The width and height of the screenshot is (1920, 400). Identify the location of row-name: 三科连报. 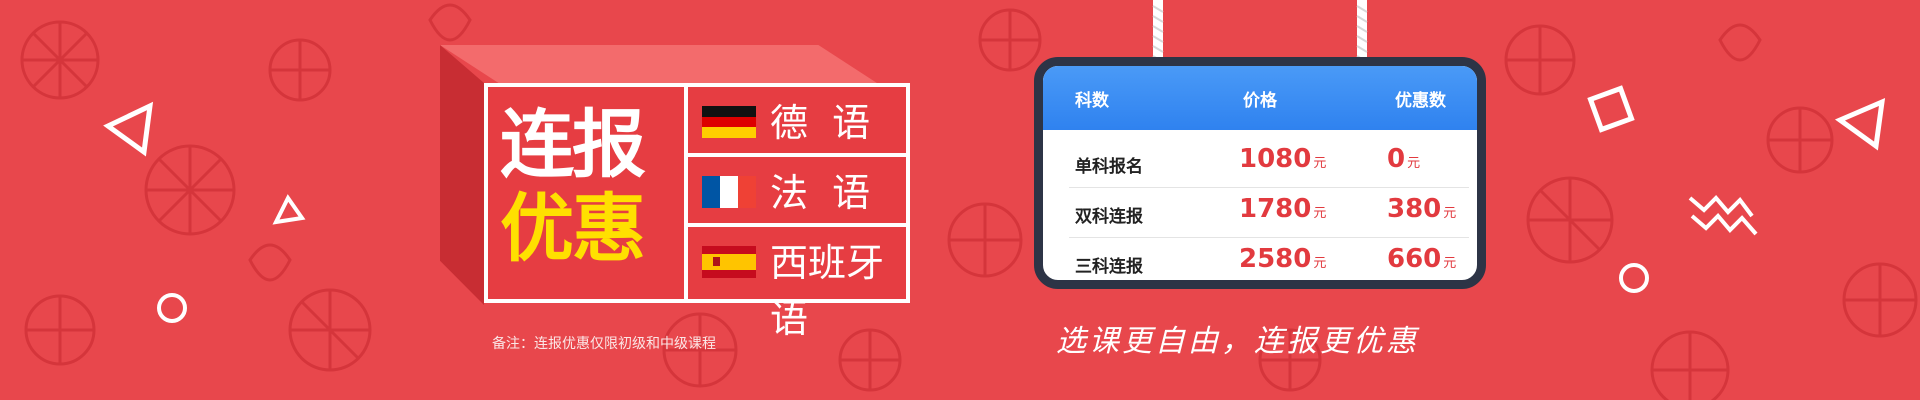
(1109, 267).